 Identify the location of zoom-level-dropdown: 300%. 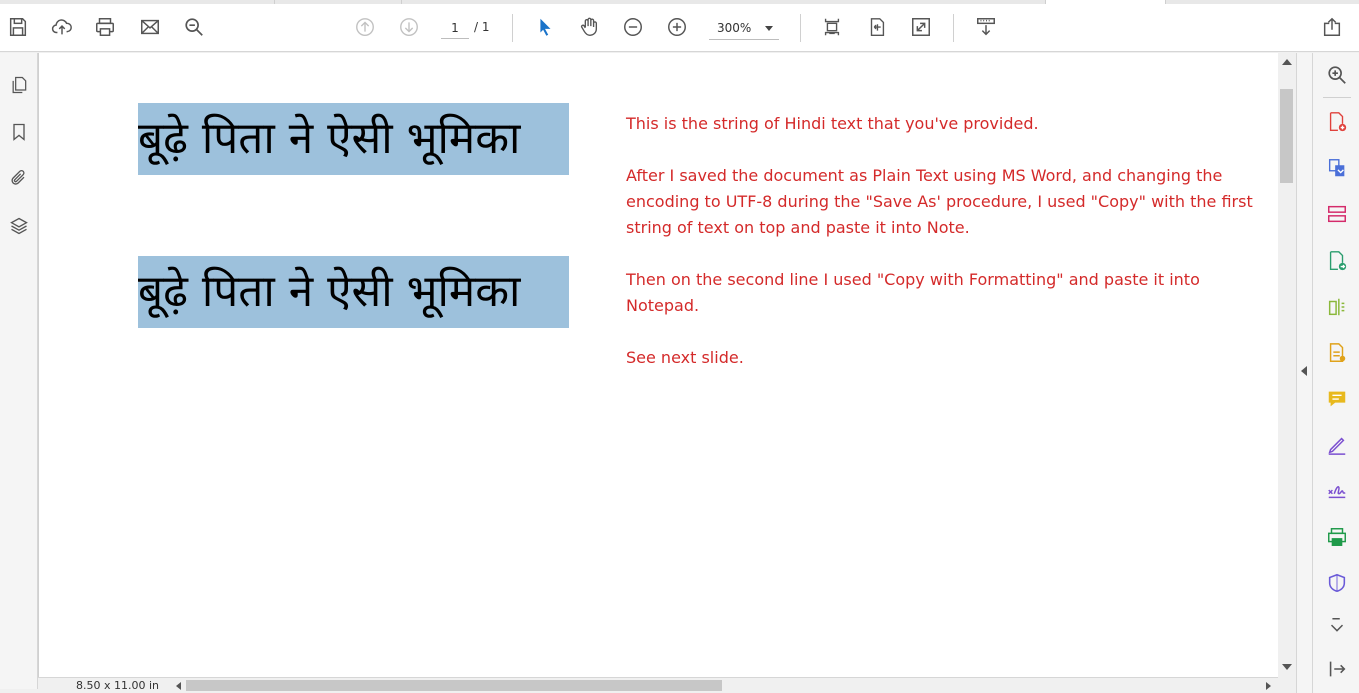
(744, 28).